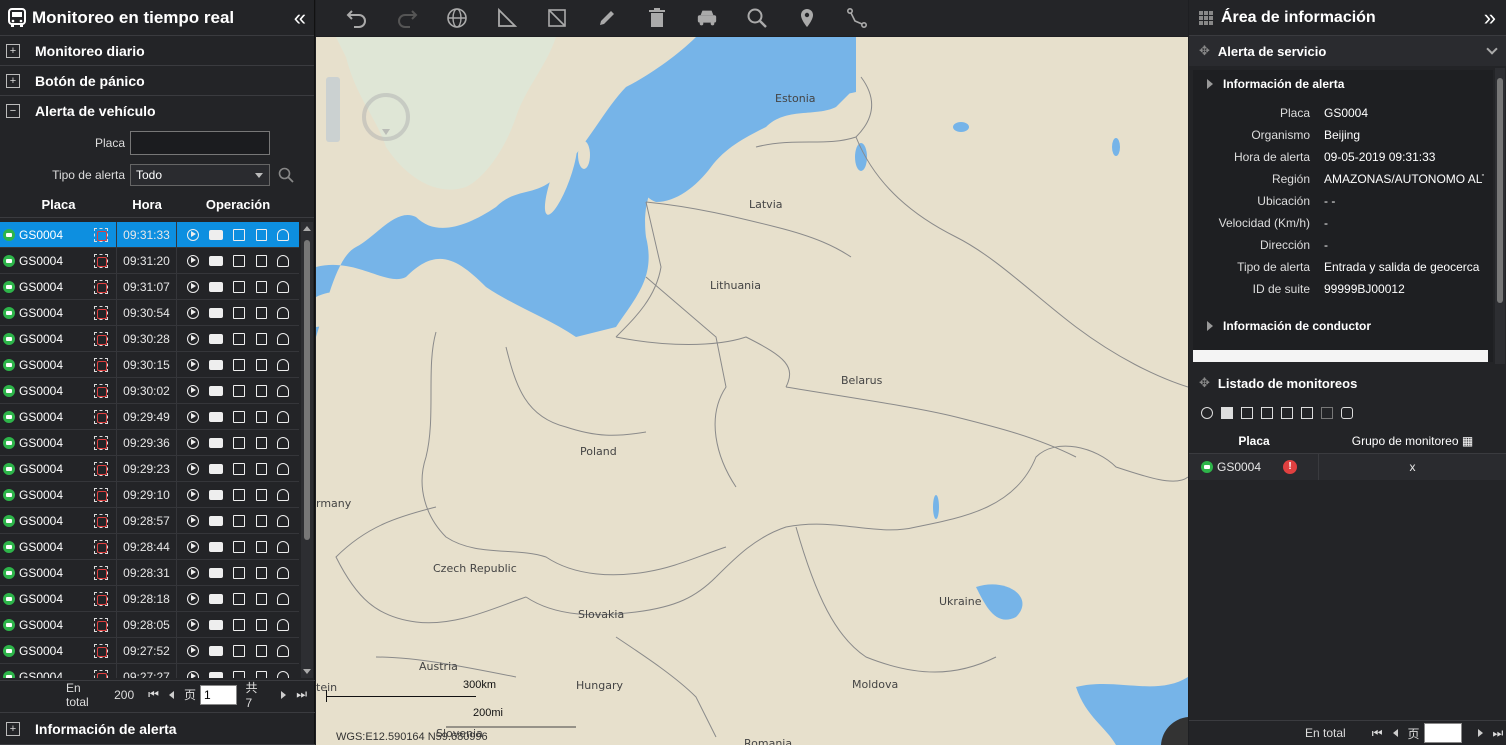  What do you see at coordinates (284, 694) in the screenshot?
I see `next-page-icon` at bounding box center [284, 694].